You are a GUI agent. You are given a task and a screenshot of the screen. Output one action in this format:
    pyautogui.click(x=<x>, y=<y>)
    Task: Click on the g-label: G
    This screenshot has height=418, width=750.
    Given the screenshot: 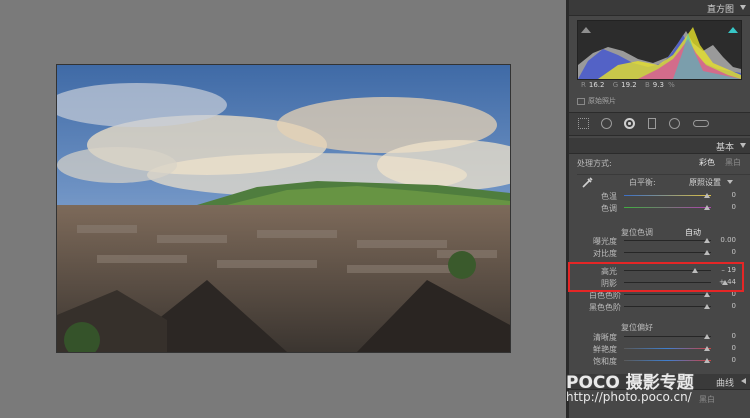 What is the action you would take?
    pyautogui.click(x=615, y=85)
    